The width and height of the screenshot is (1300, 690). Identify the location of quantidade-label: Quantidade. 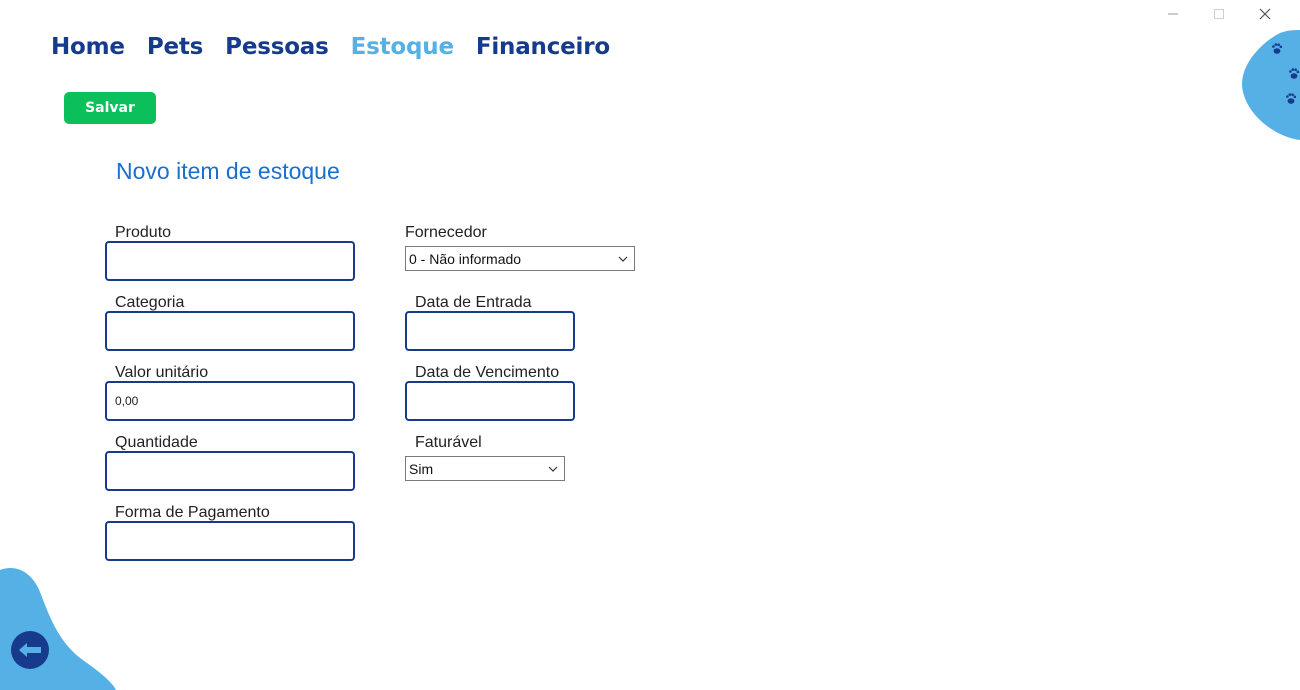
(156, 442).